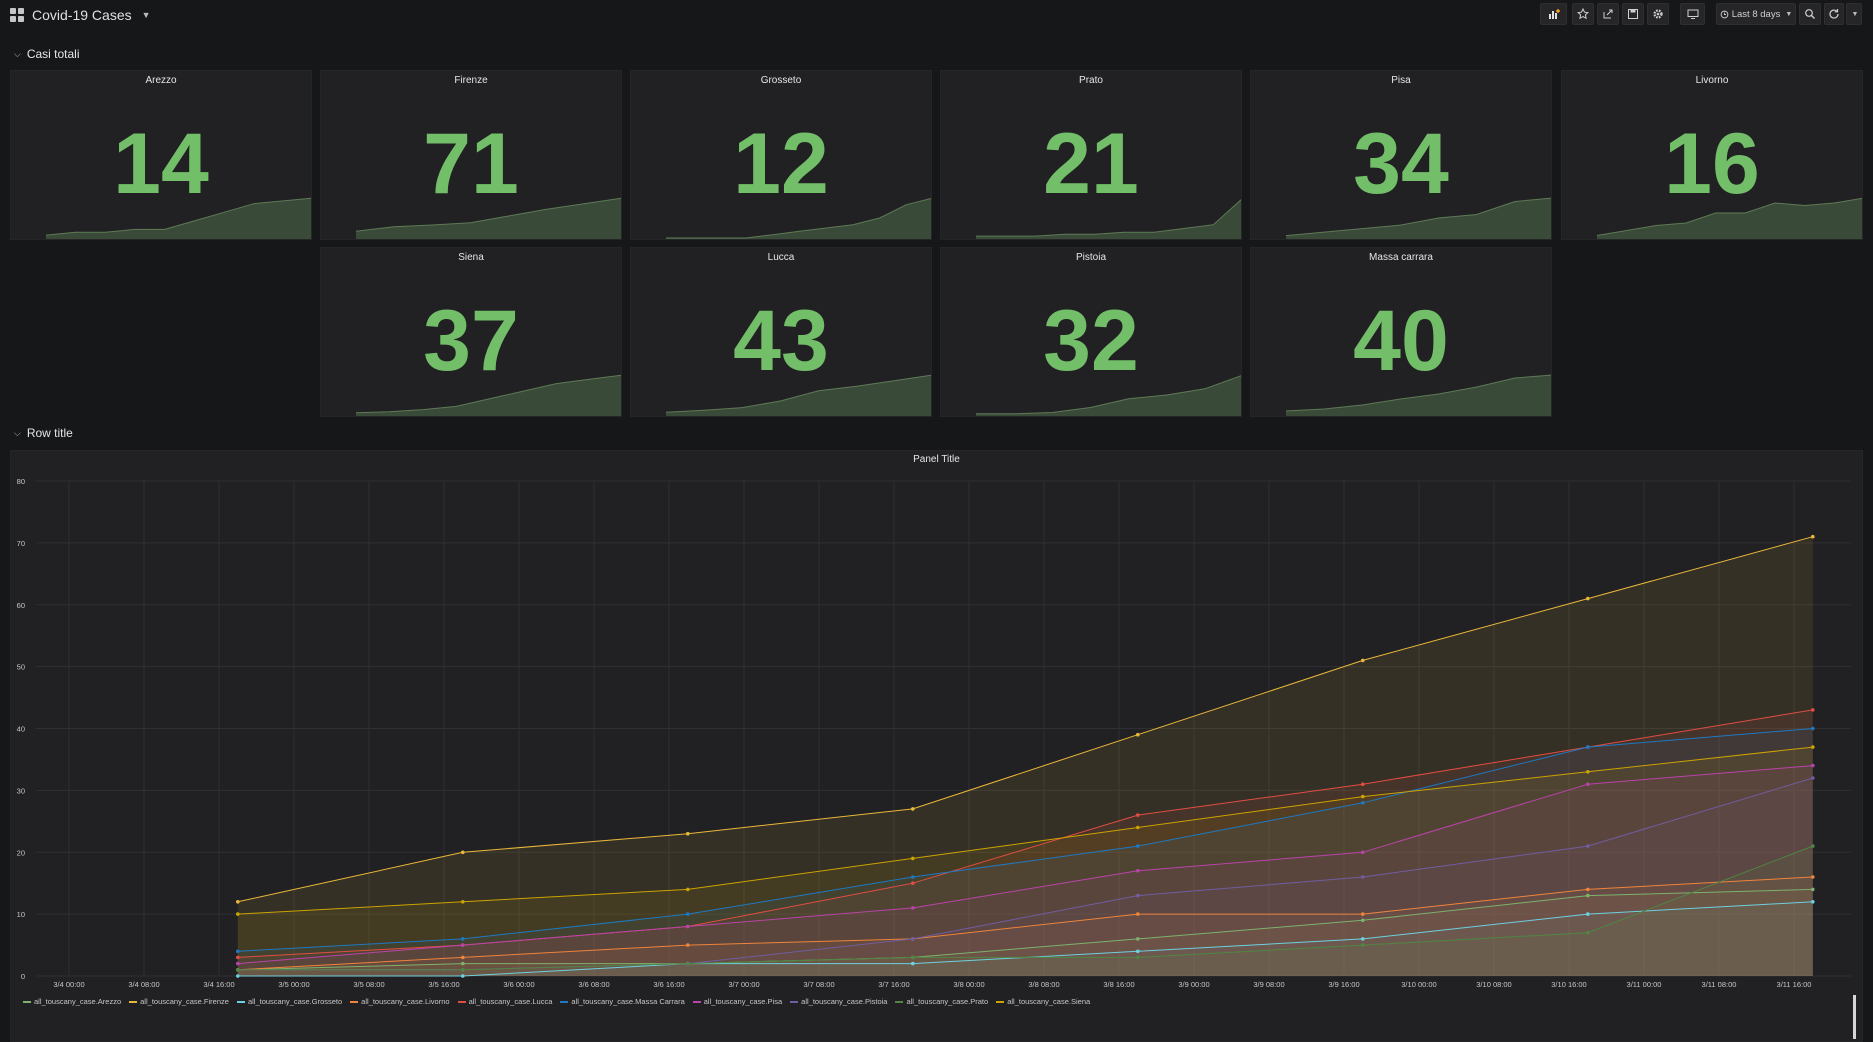  What do you see at coordinates (1583, 14) in the screenshot?
I see `star-button` at bounding box center [1583, 14].